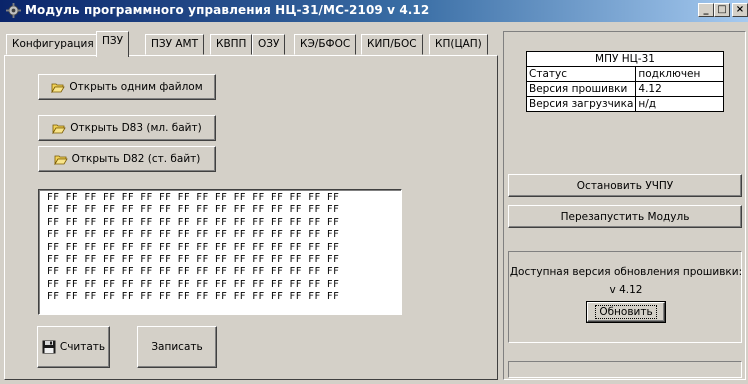  Describe the element at coordinates (626, 290) in the screenshot. I see `update-version: v 4.12` at that location.